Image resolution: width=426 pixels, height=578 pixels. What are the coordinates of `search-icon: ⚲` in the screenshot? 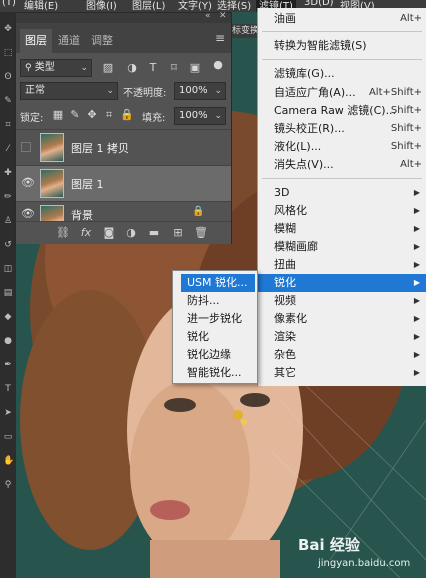 It's located at (28, 68).